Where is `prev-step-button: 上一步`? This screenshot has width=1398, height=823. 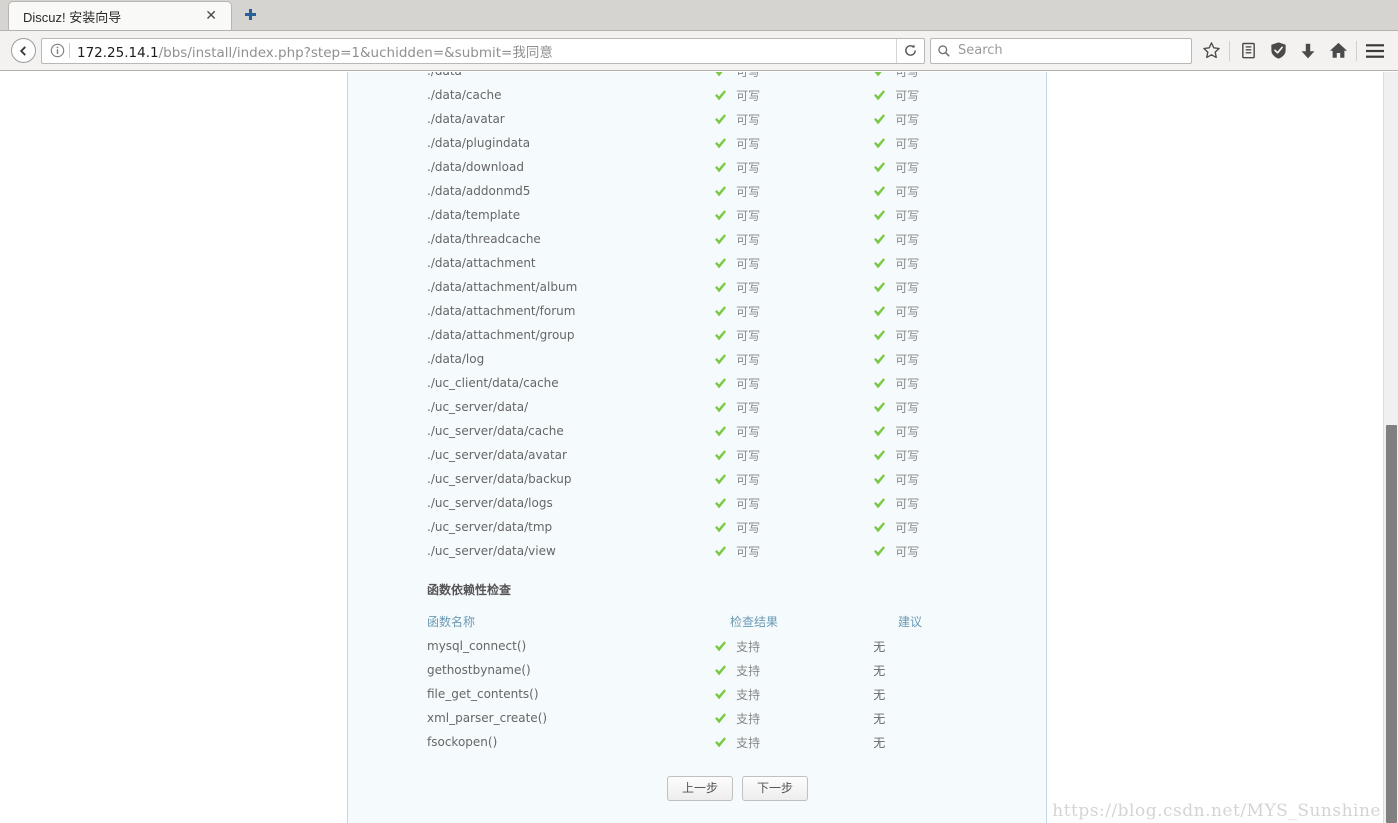 prev-step-button: 上一步 is located at coordinates (699, 789).